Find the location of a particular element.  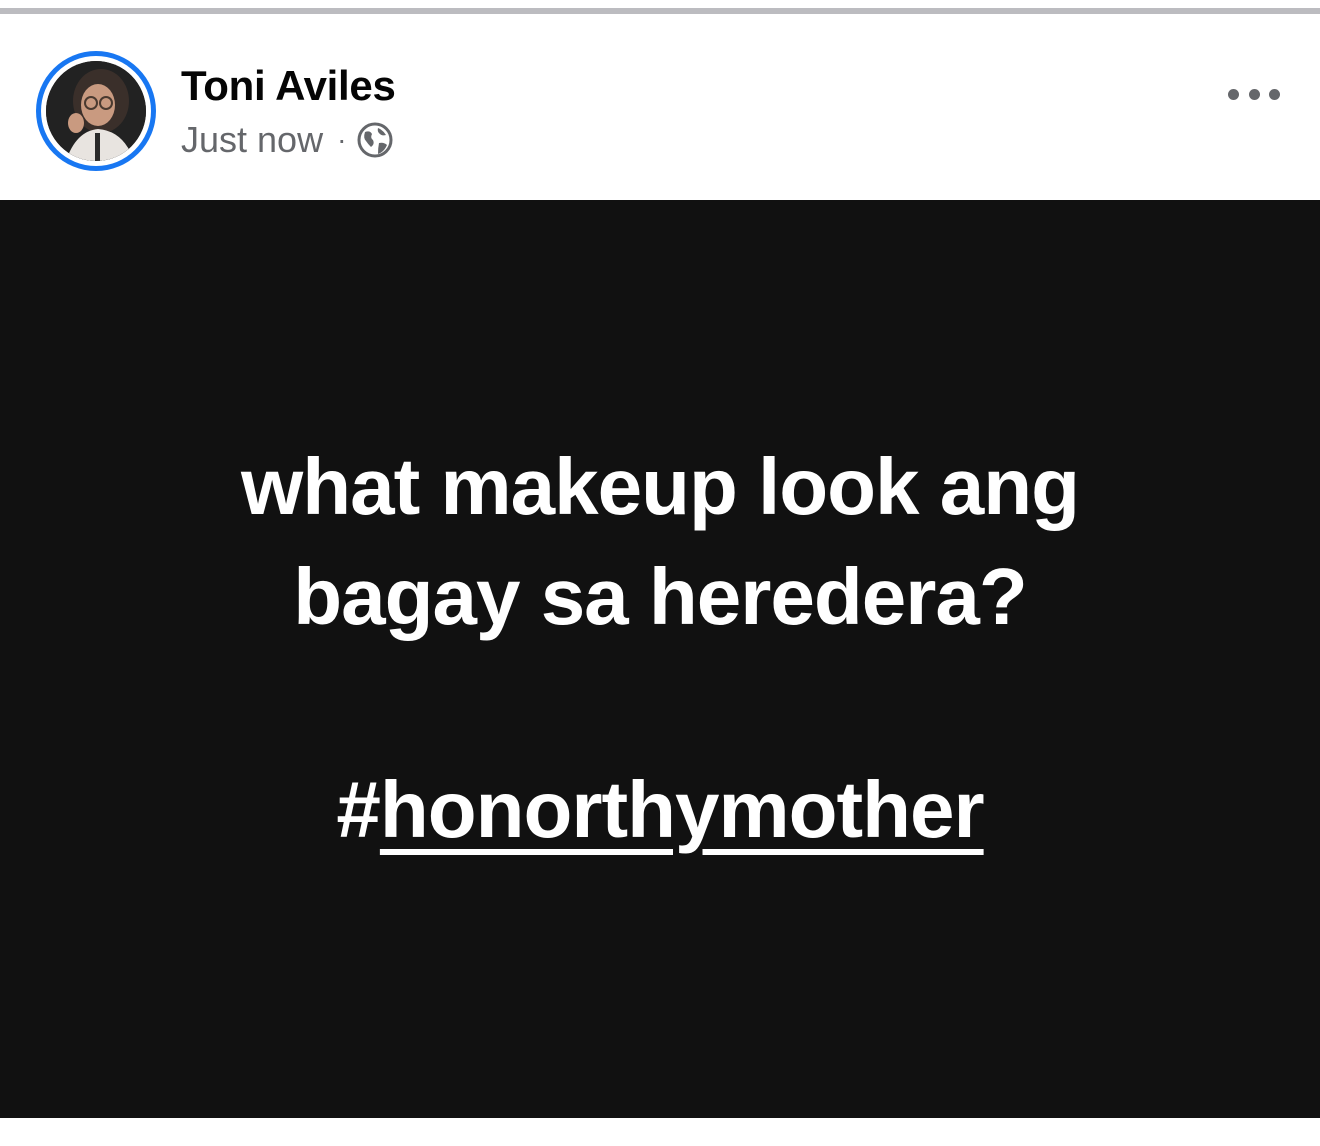

avatar-photo is located at coordinates (96, 111).